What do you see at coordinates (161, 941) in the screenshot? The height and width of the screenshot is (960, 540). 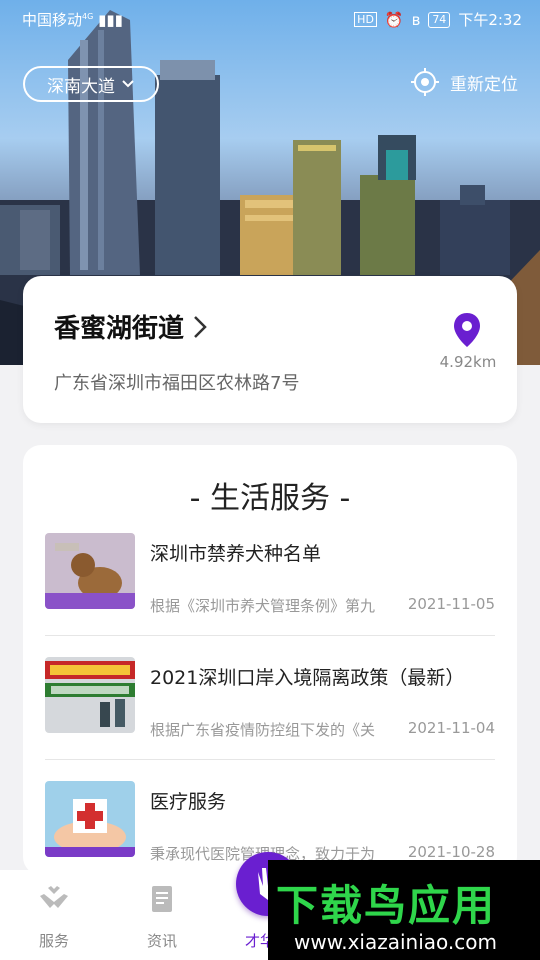 I see `tab-label: 资讯` at bounding box center [161, 941].